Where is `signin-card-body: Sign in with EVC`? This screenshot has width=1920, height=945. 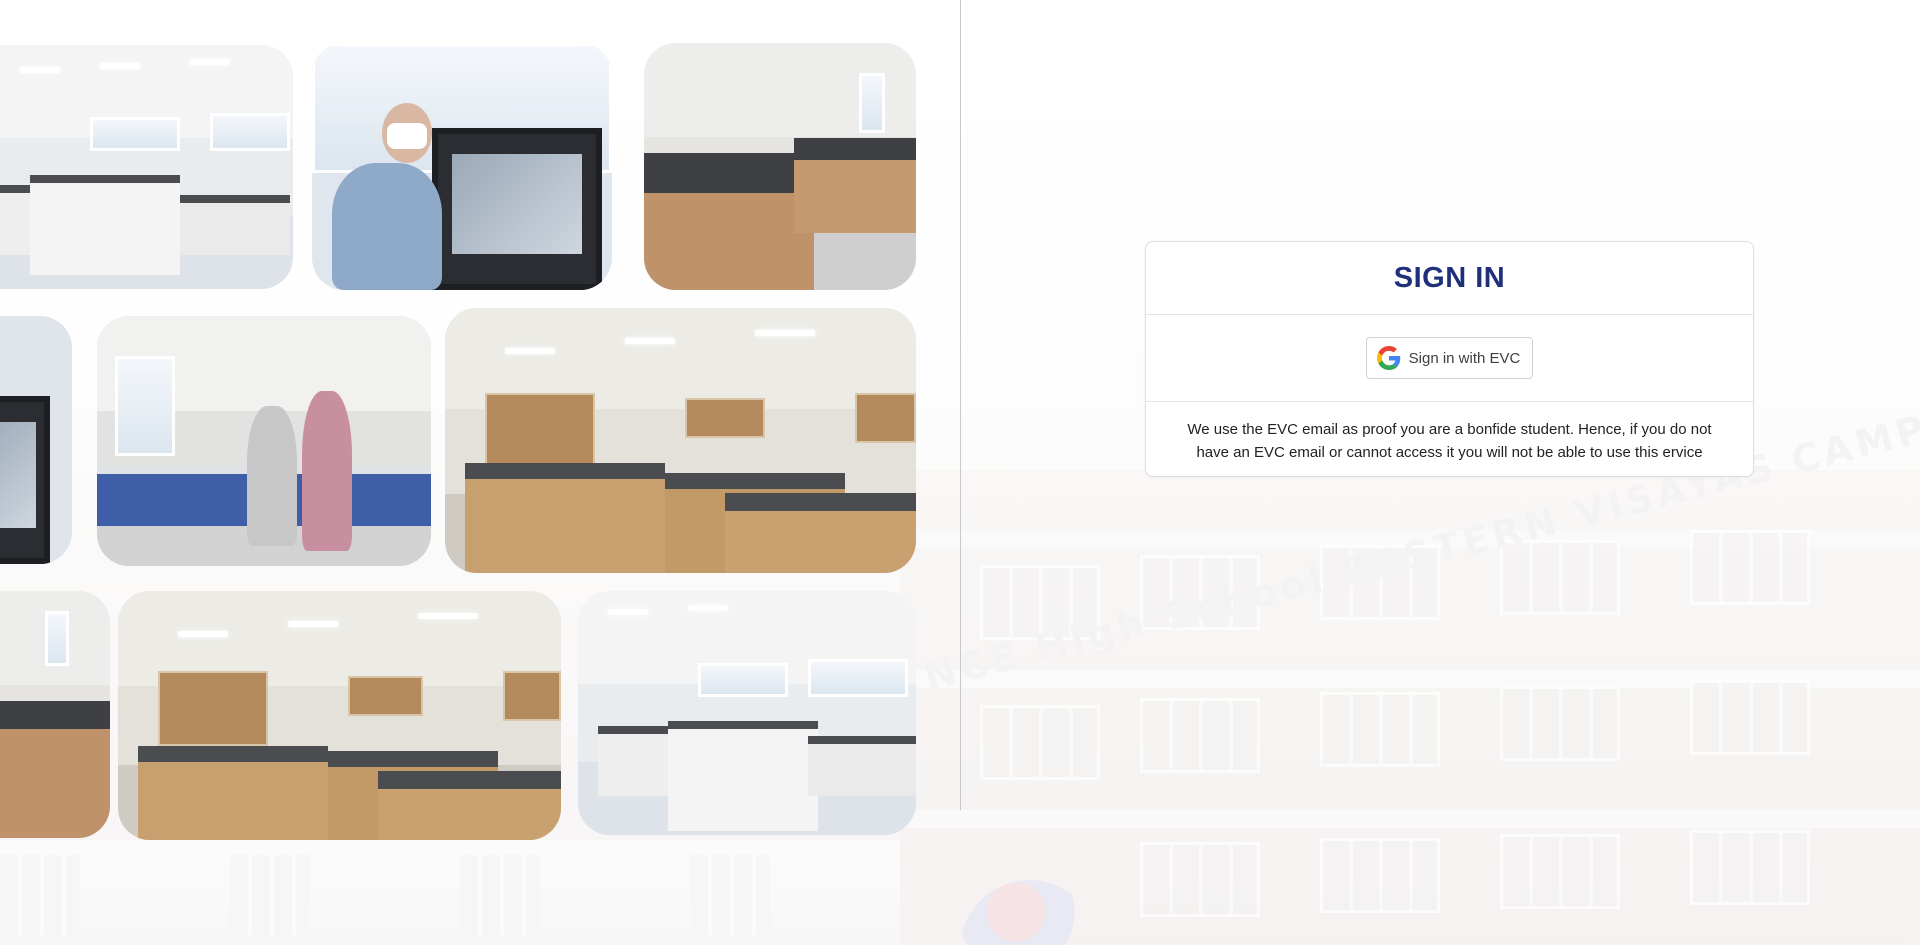
signin-card-body: Sign in with EVC is located at coordinates (1449, 358).